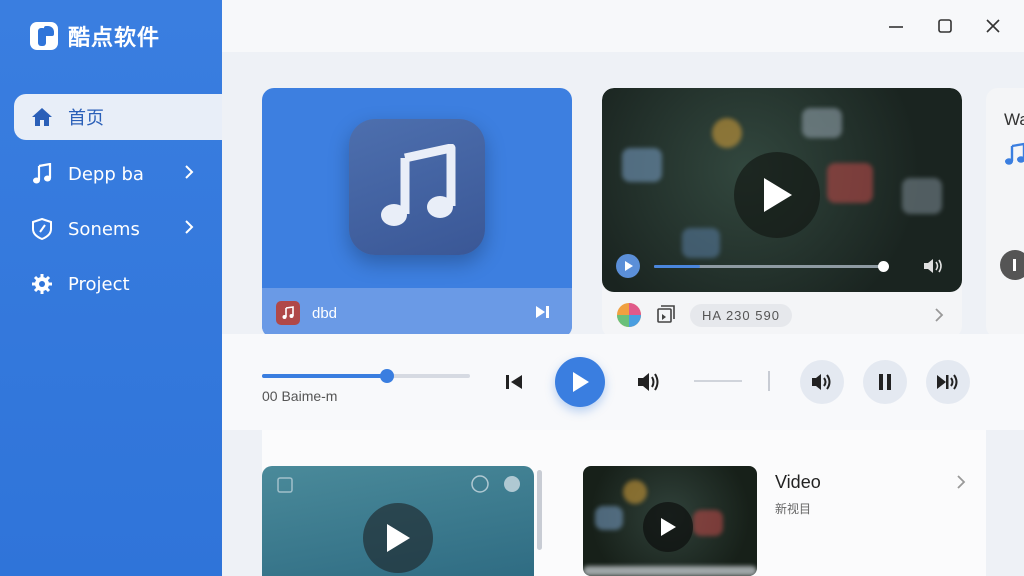  Describe the element at coordinates (1014, 119) in the screenshot. I see `peek-card-label: Wa` at that location.